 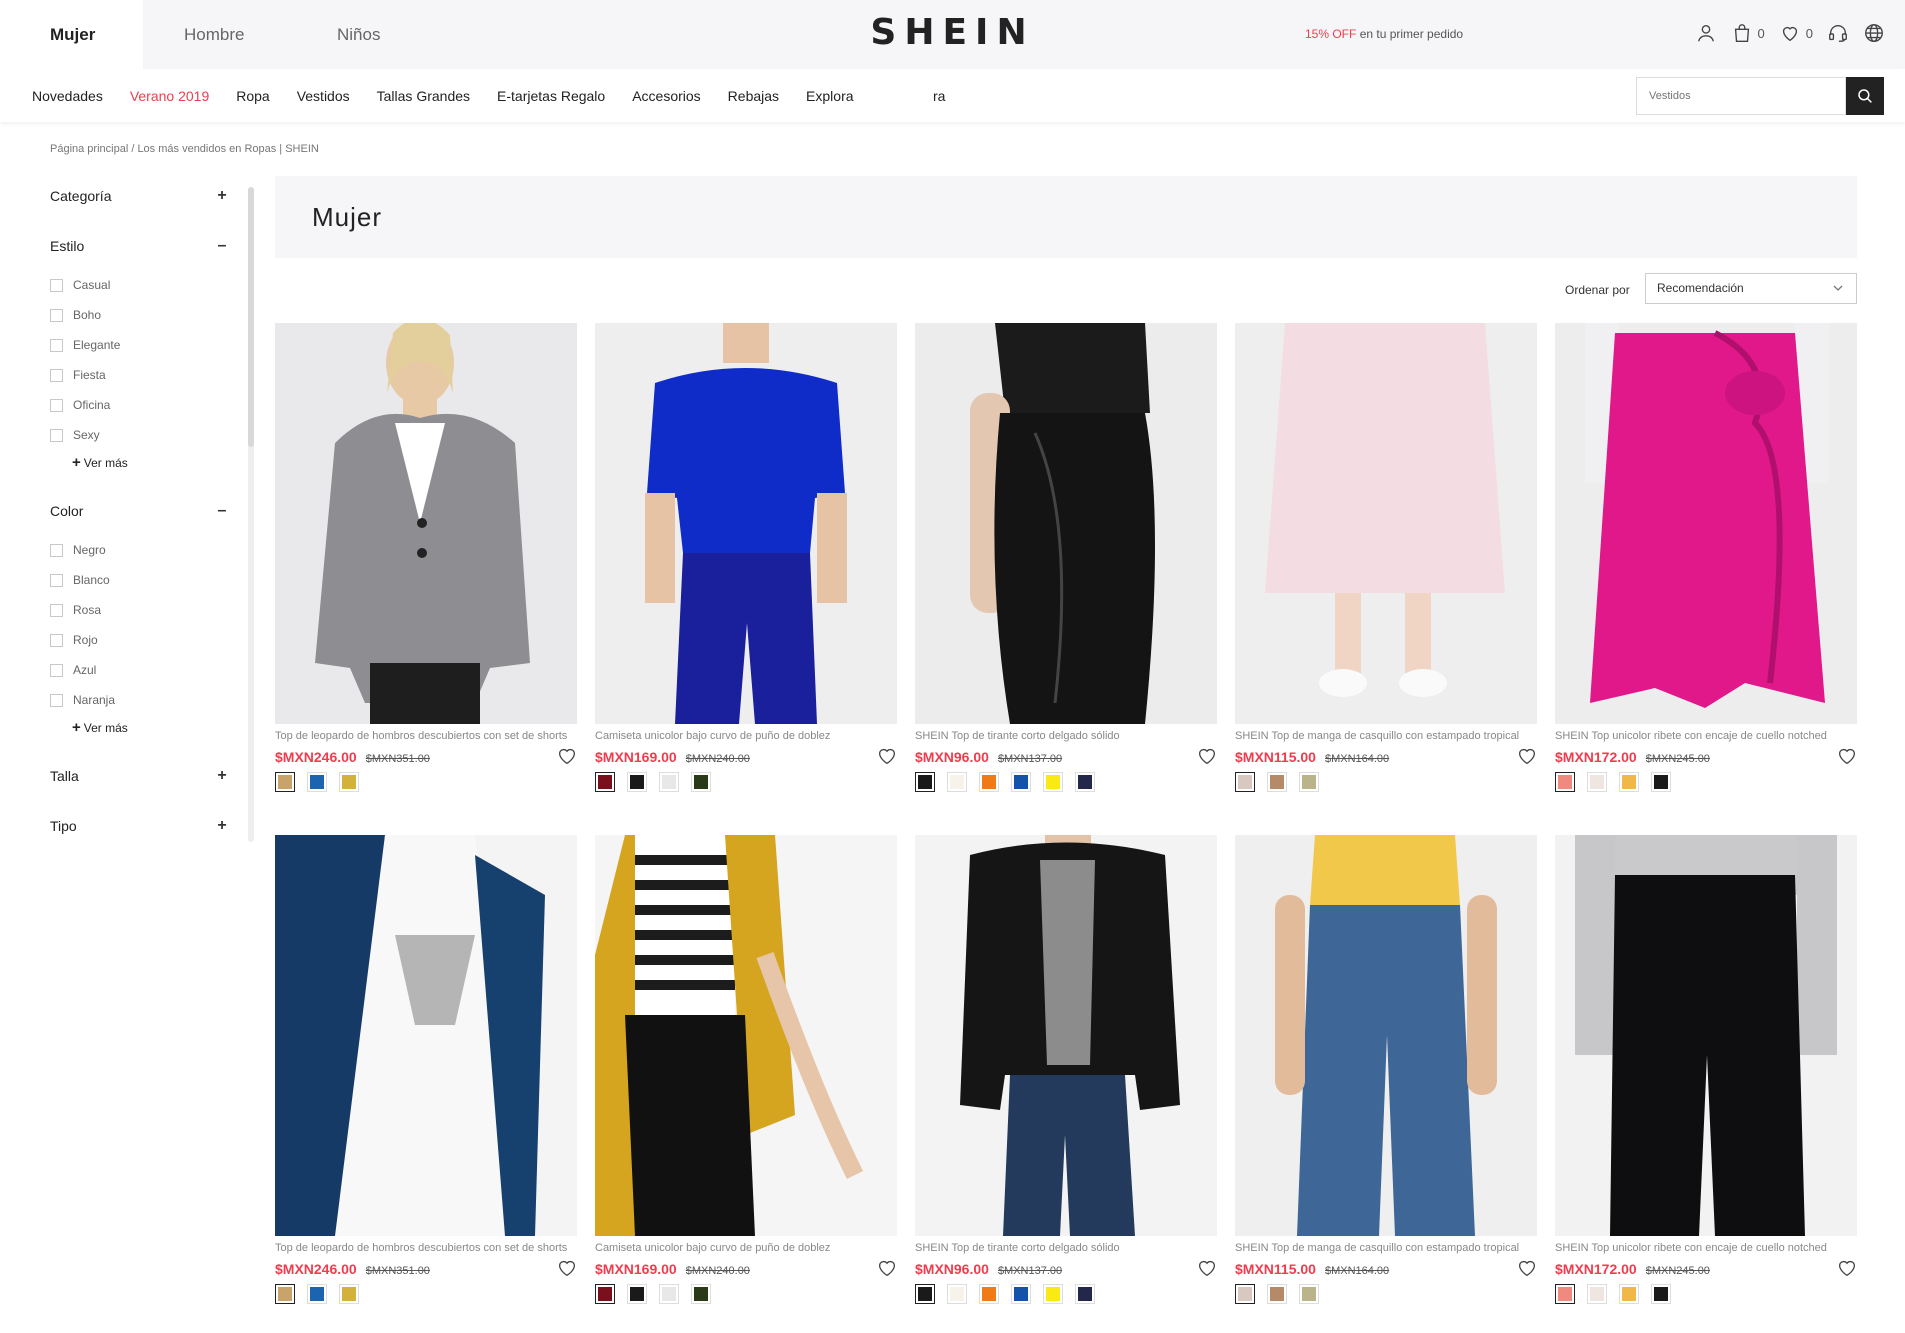 What do you see at coordinates (829, 96) in the screenshot?
I see `nav-explora: Explora` at bounding box center [829, 96].